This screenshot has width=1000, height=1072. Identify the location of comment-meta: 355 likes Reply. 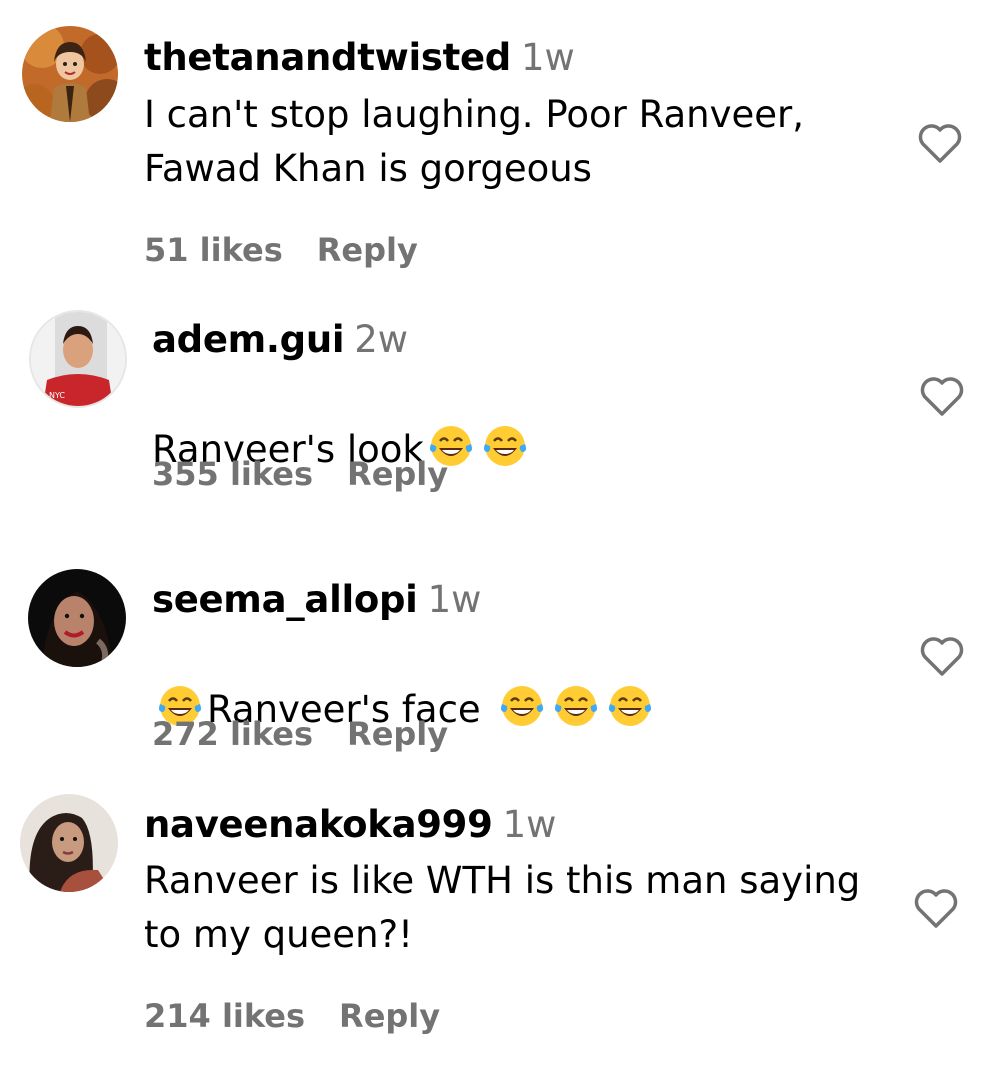
(300, 474).